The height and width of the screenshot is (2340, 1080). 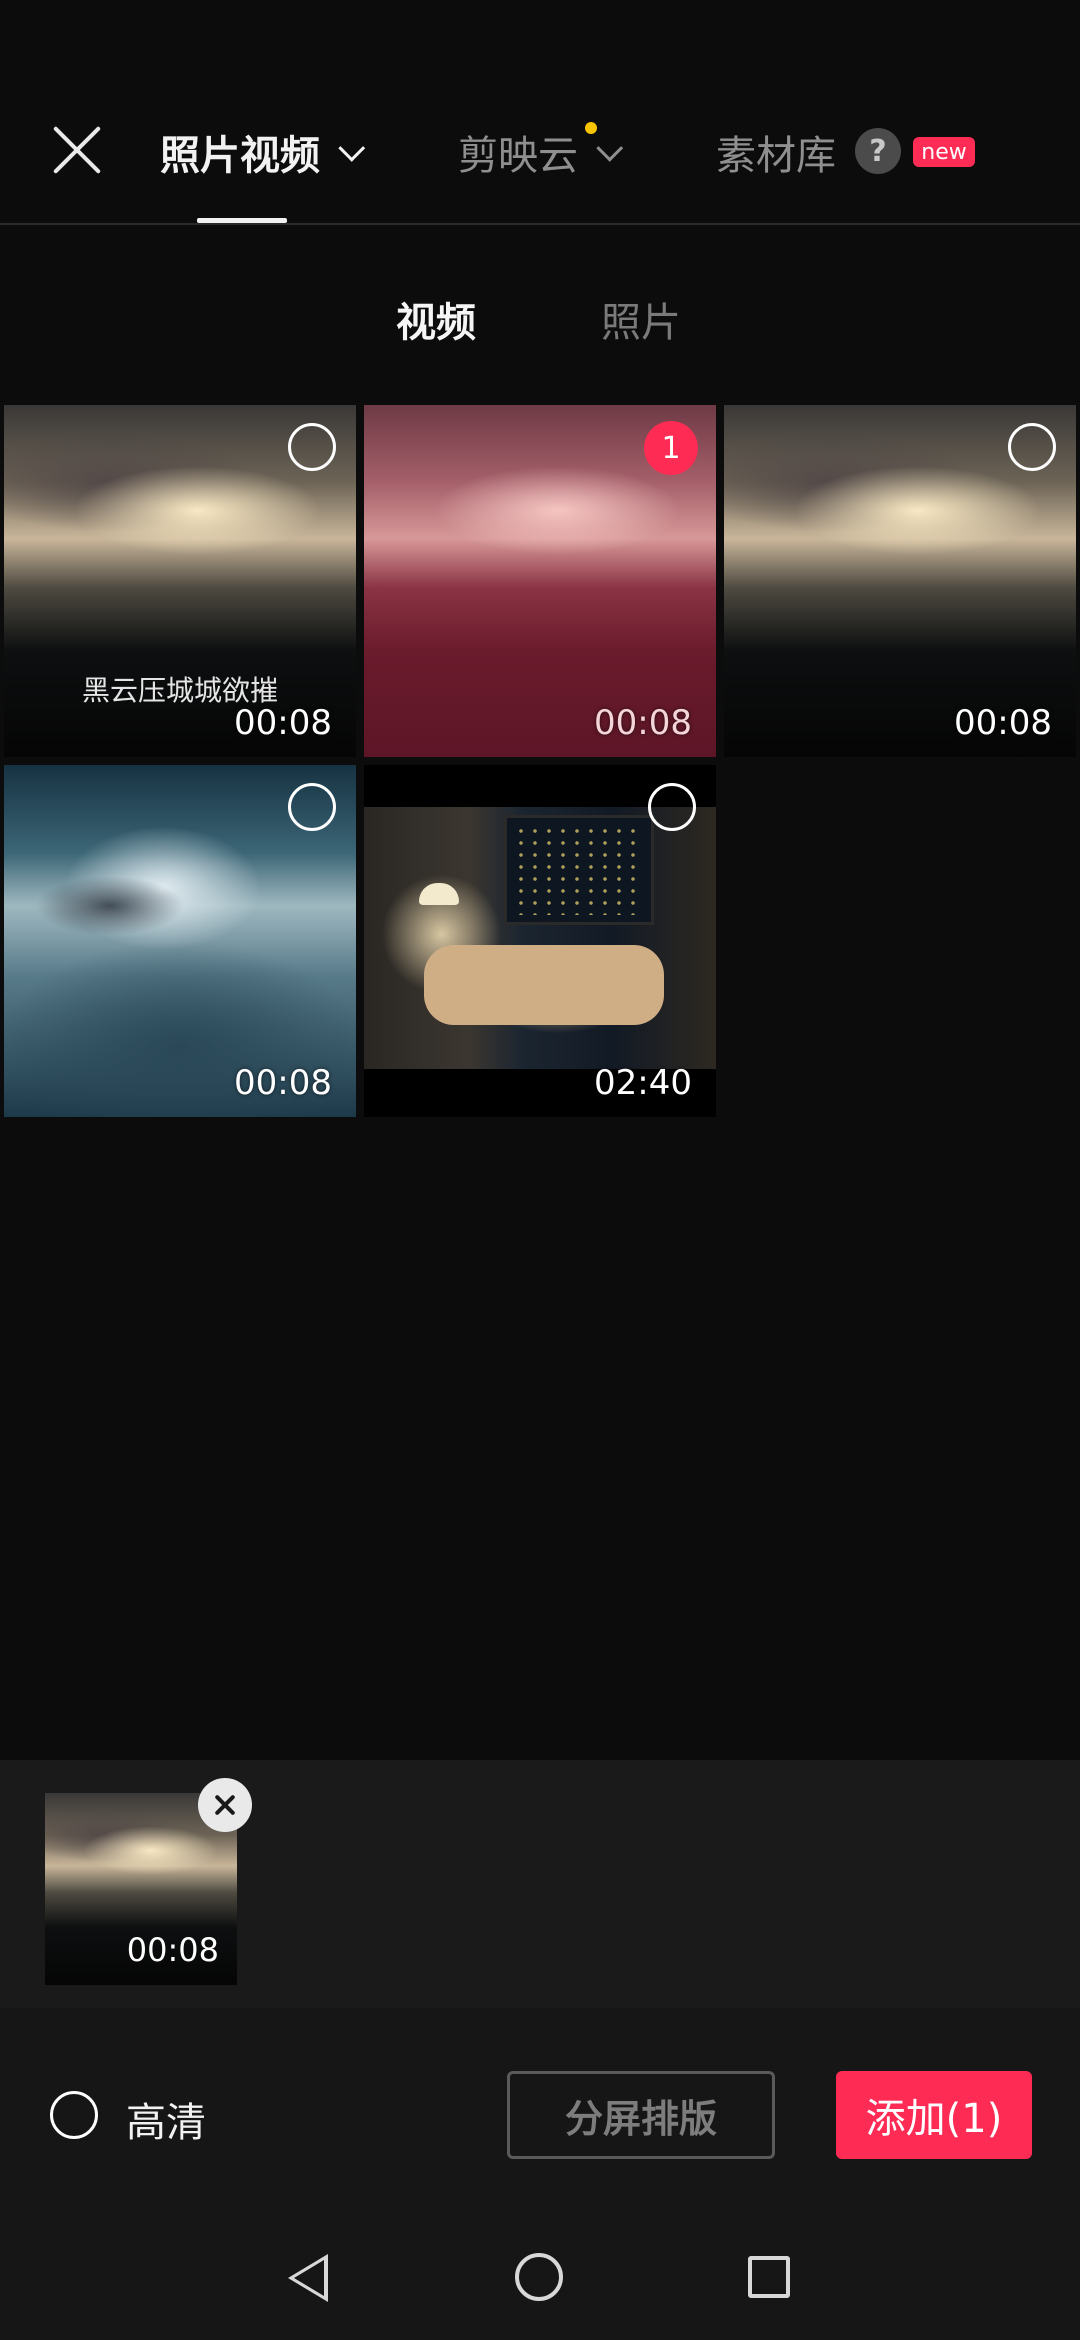 I want to click on add-button: 添加(1), so click(x=934, y=2115).